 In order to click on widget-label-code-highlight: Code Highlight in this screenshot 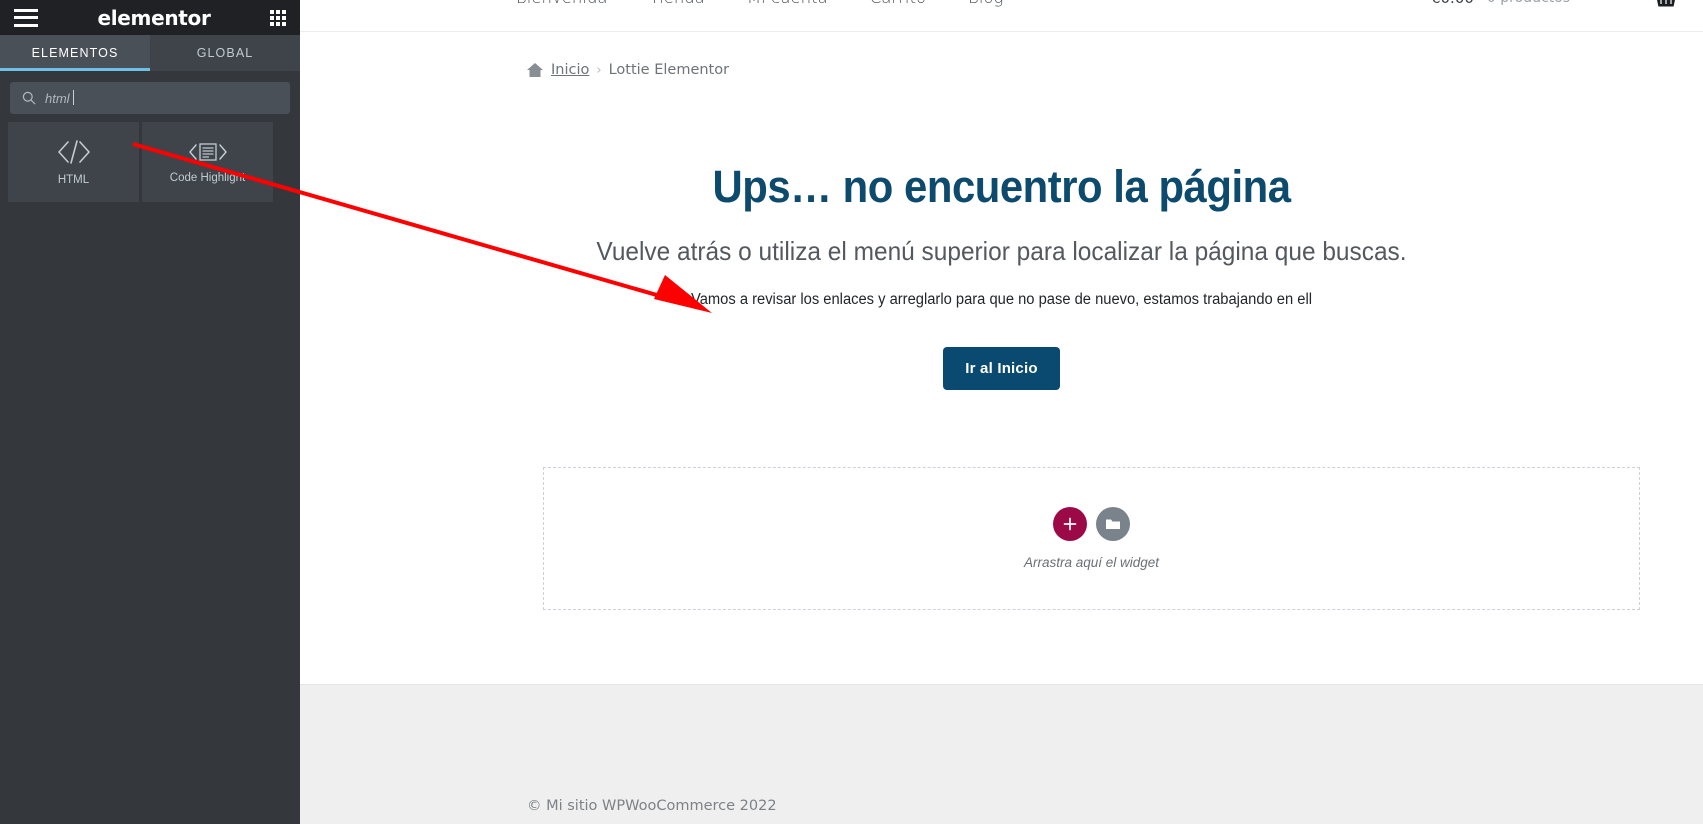, I will do `click(207, 177)`.